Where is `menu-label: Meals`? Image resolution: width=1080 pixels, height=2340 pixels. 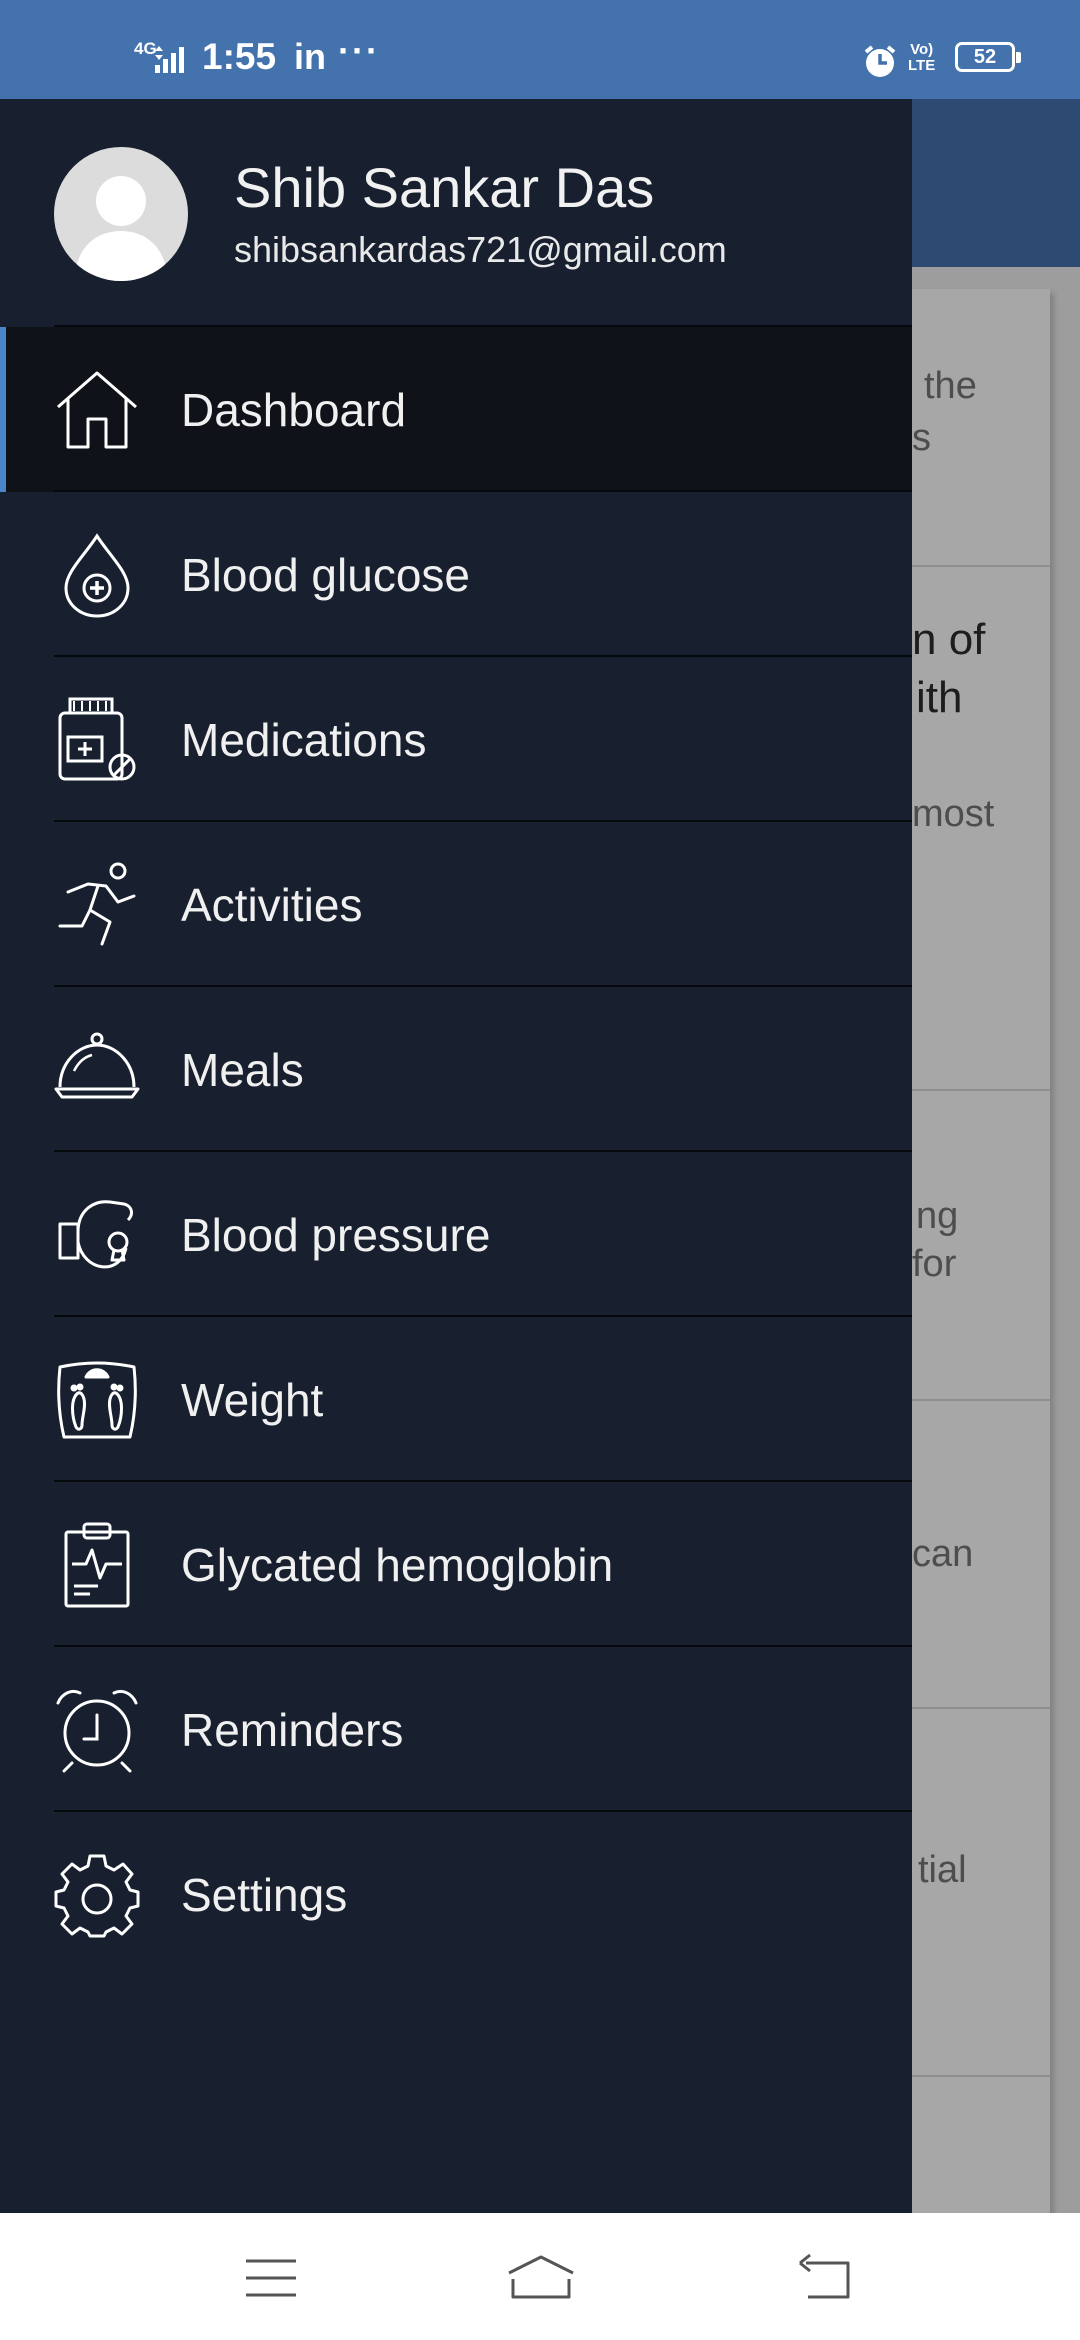
menu-label: Meals is located at coordinates (242, 1070).